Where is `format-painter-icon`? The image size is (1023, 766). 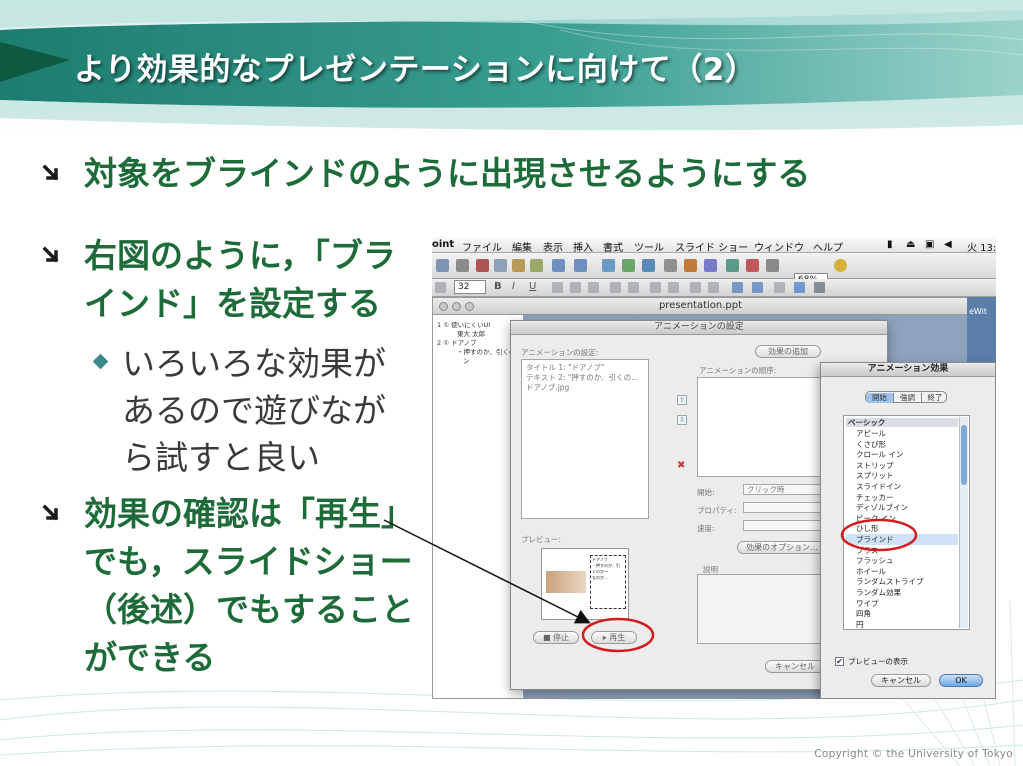
format-painter-icon is located at coordinates (536, 265).